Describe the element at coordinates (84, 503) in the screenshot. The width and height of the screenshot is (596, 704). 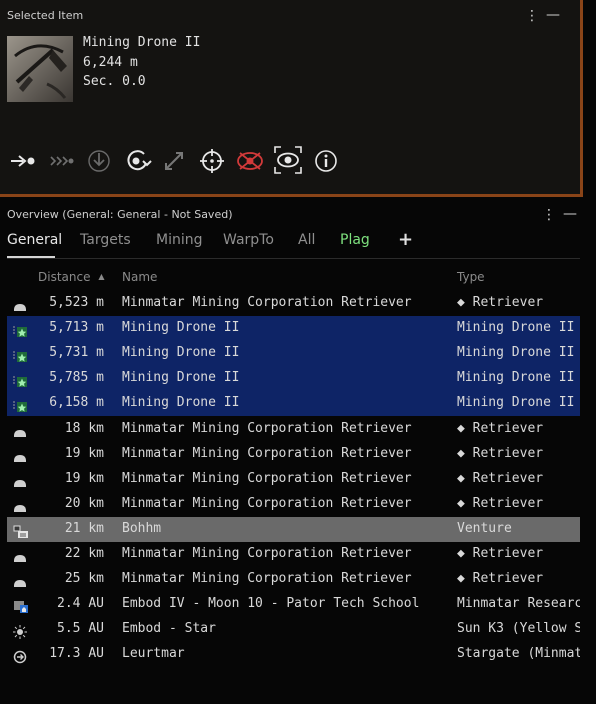
I see `distance-cell: 20 km` at that location.